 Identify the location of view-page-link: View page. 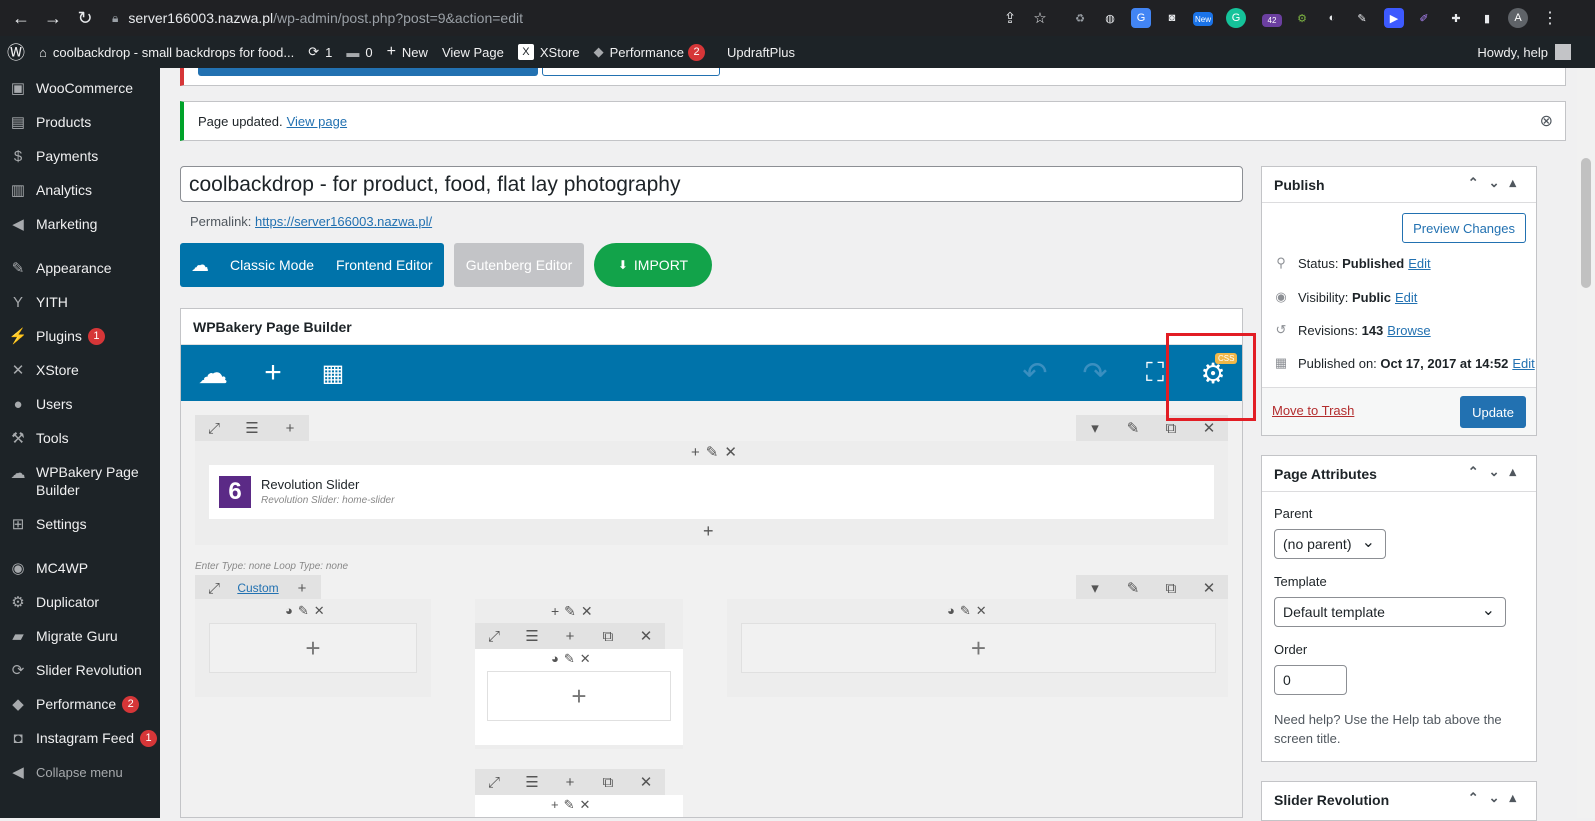
(317, 121).